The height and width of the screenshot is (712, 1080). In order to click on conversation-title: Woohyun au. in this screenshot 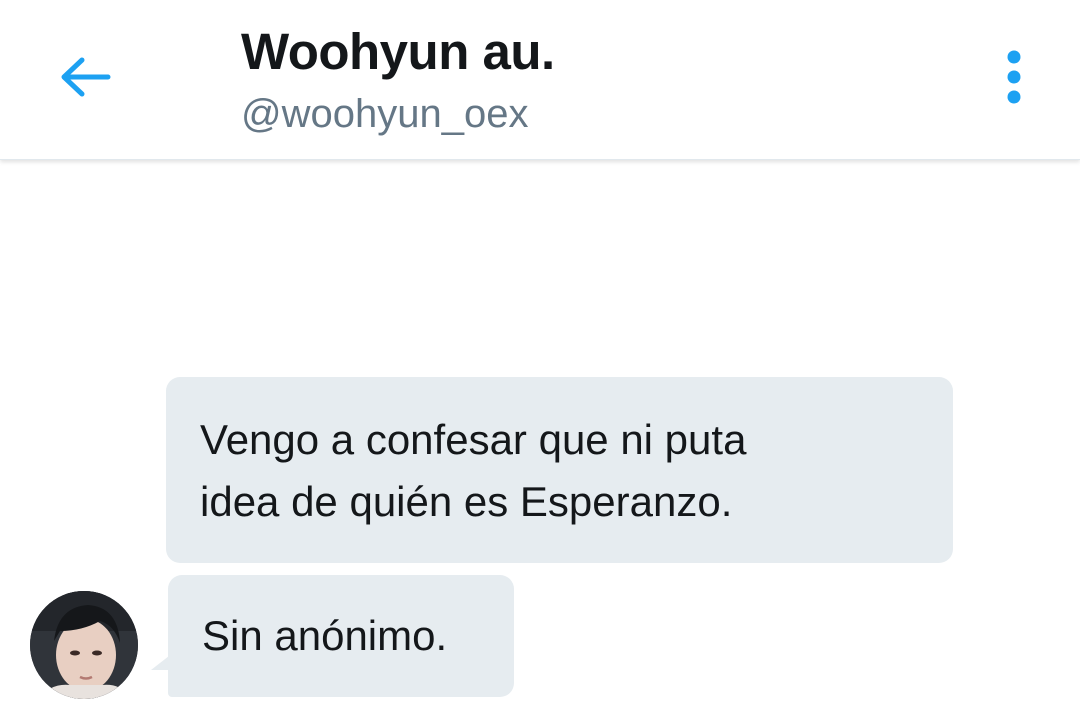, I will do `click(398, 51)`.